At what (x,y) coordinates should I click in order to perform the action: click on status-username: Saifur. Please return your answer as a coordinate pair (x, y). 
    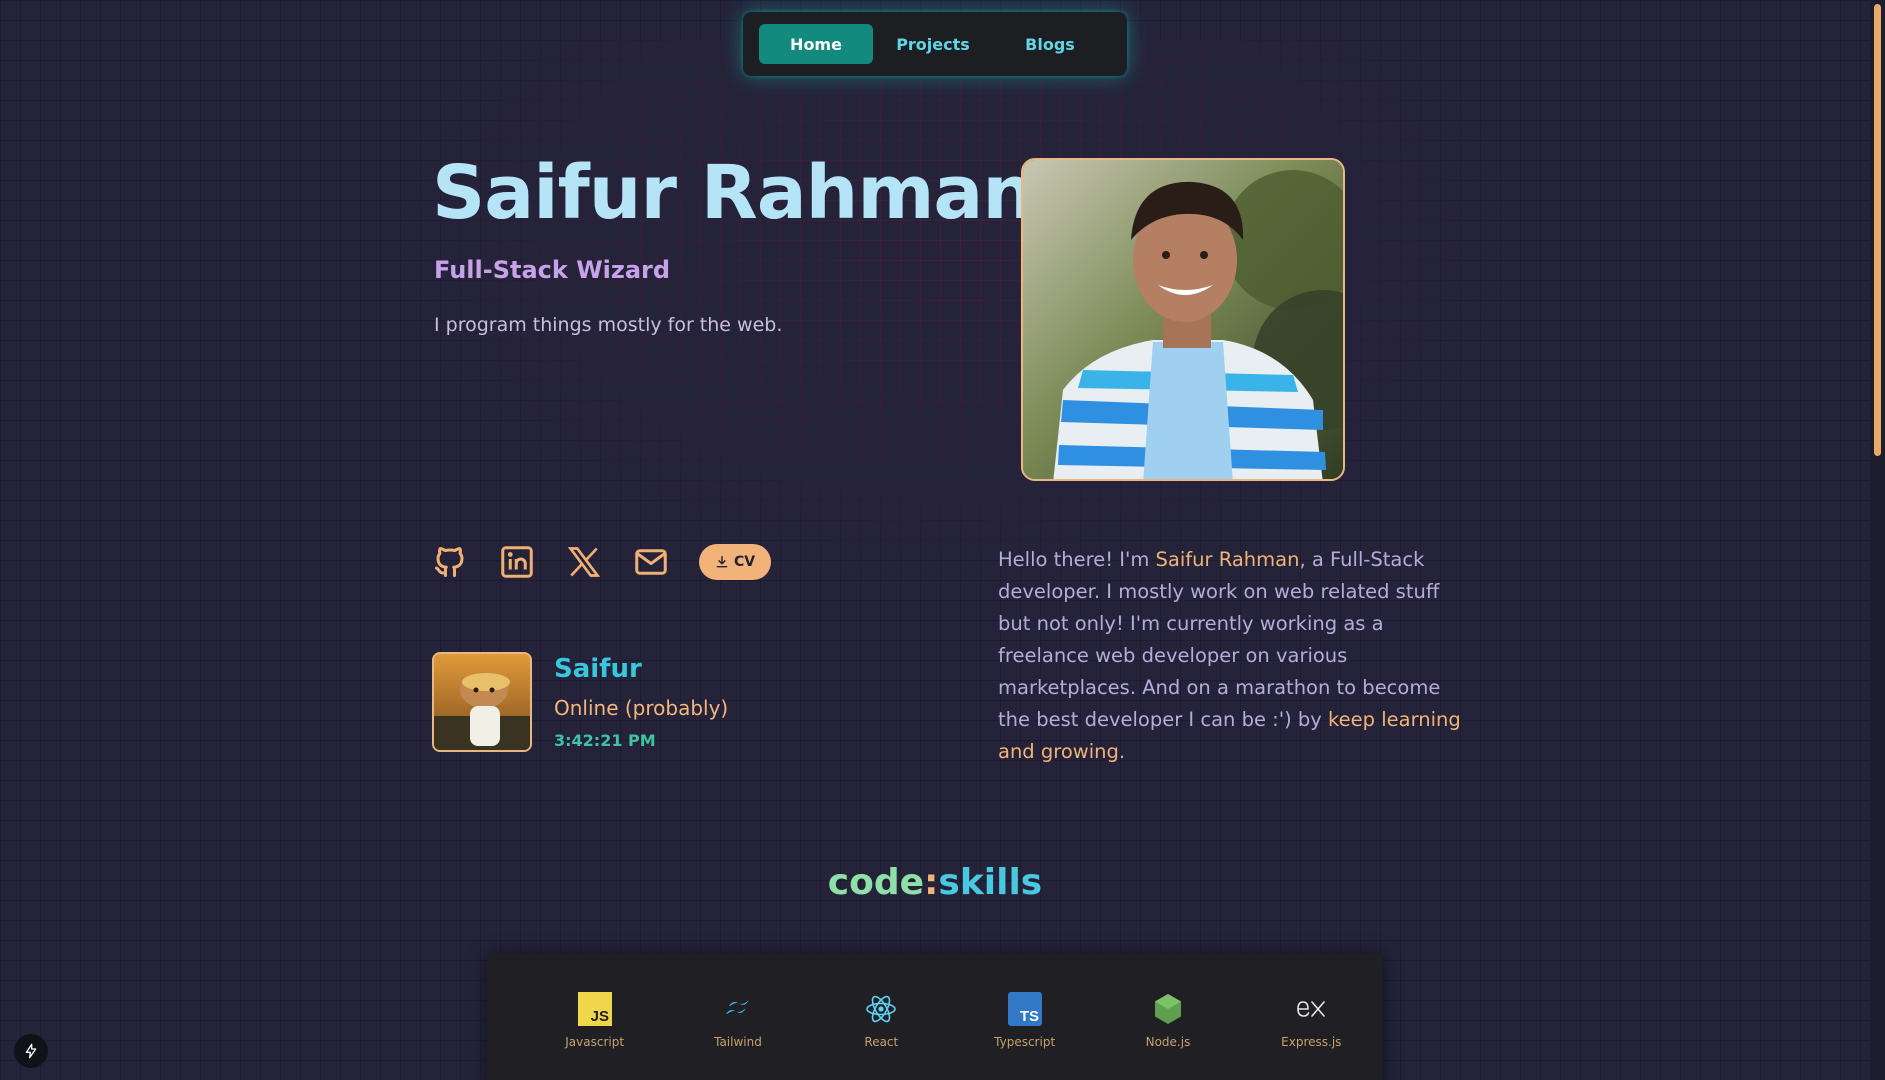
    Looking at the image, I should click on (598, 669).